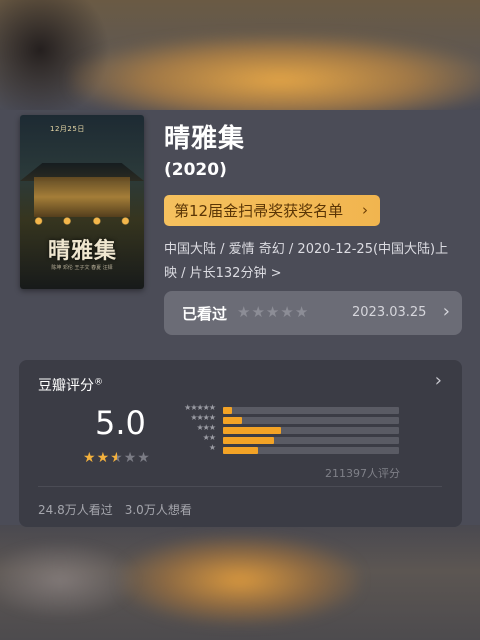  Describe the element at coordinates (205, 427) in the screenshot. I see `distribution-stars-label: ★★★` at that location.